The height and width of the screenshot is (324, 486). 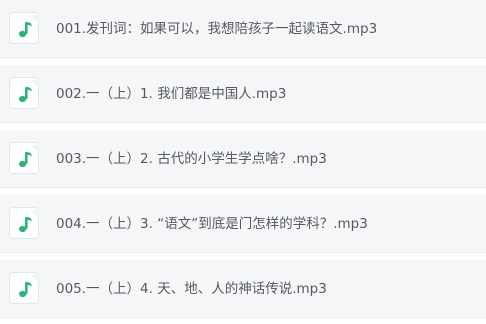 I want to click on file-name: 001.发刊词：如果可以，我想陪孩子一起读语文.mp3, so click(x=217, y=29).